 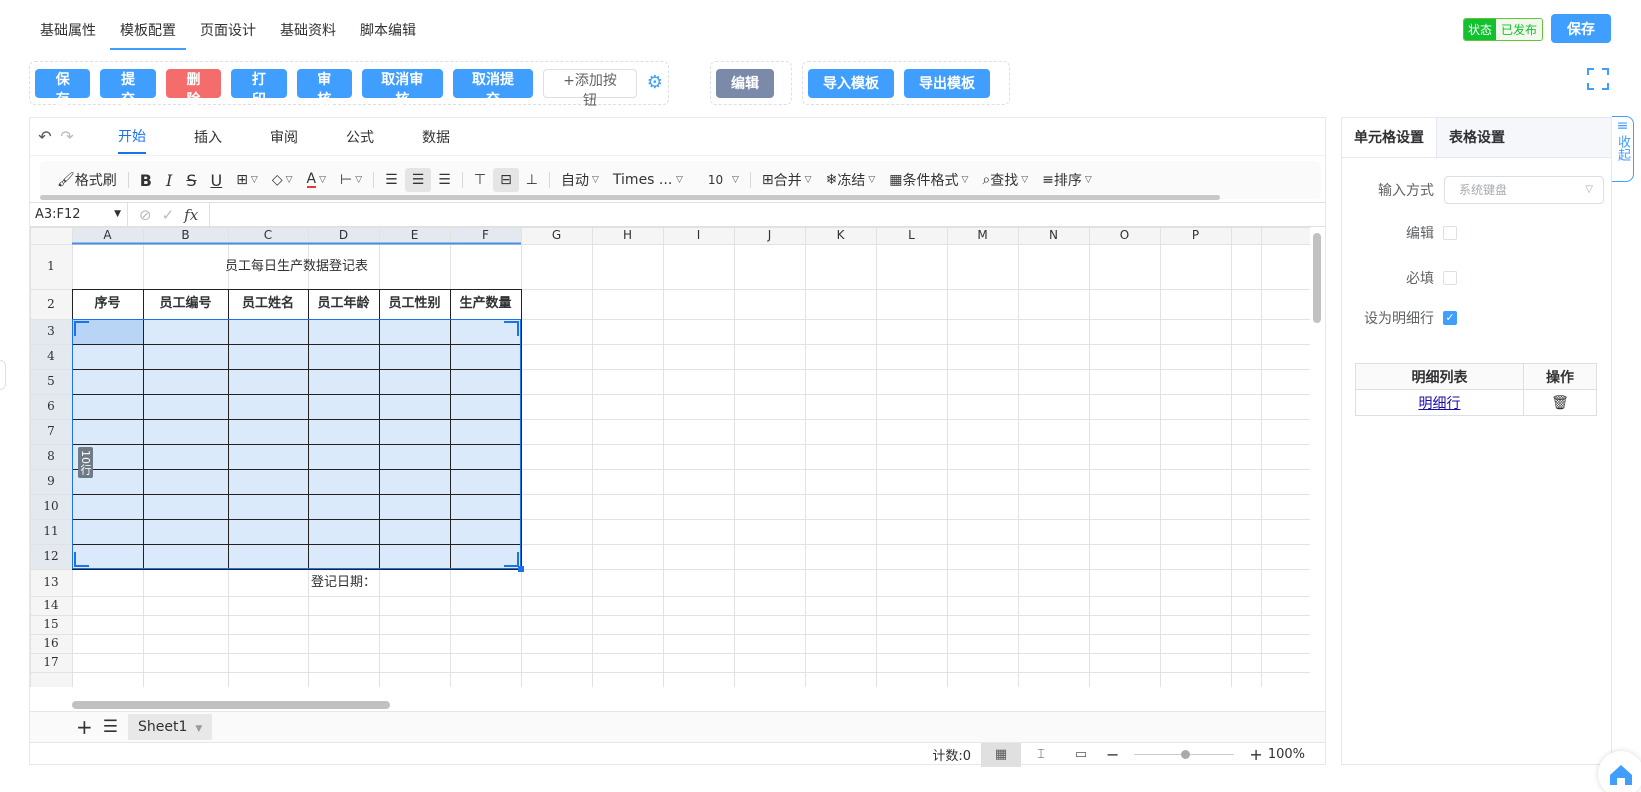 I want to click on column-header: I, so click(x=698, y=235).